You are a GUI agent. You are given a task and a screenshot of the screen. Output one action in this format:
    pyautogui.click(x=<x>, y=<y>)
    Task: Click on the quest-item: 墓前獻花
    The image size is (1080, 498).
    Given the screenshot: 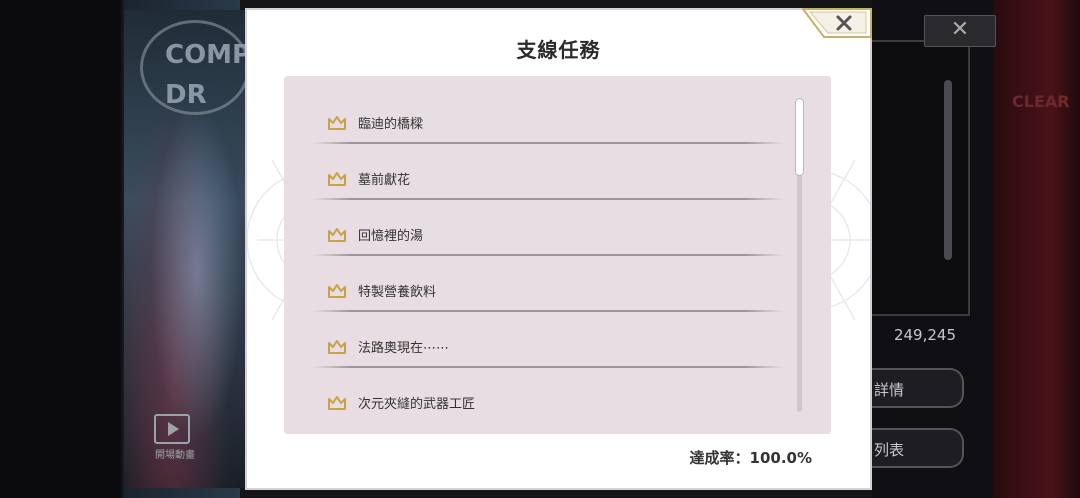 What is the action you would take?
    pyautogui.click(x=534, y=178)
    